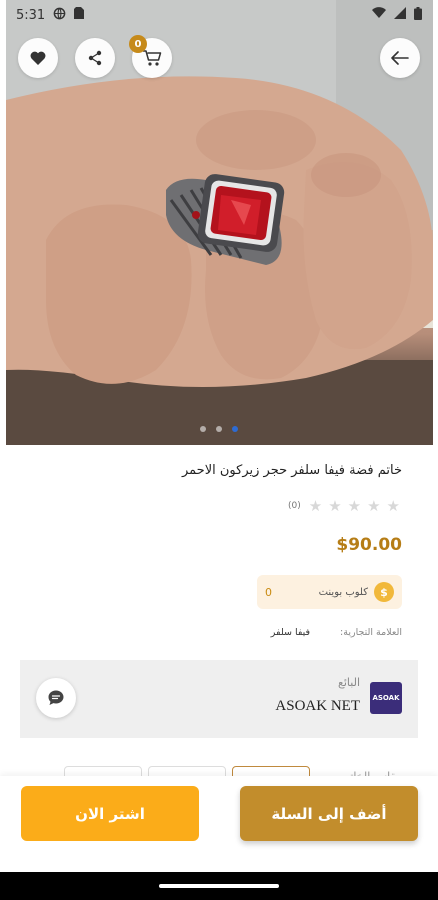 This screenshot has width=438, height=900. Describe the element at coordinates (219, 699) in the screenshot. I see `seller-card: ASOAK البائع ASOAK NET` at that location.